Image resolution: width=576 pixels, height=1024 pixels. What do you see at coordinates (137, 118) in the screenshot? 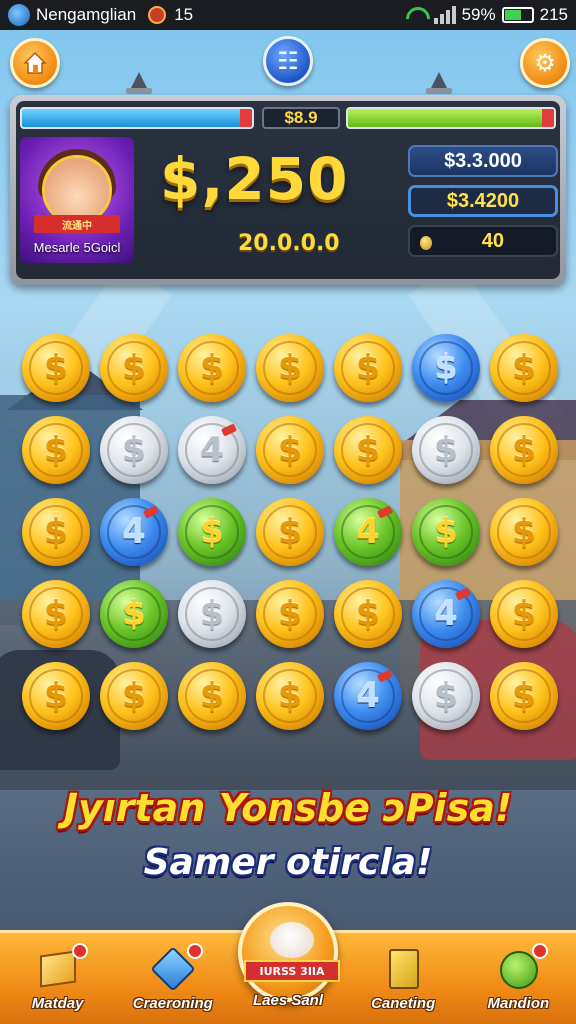
I see `energy-bar` at bounding box center [137, 118].